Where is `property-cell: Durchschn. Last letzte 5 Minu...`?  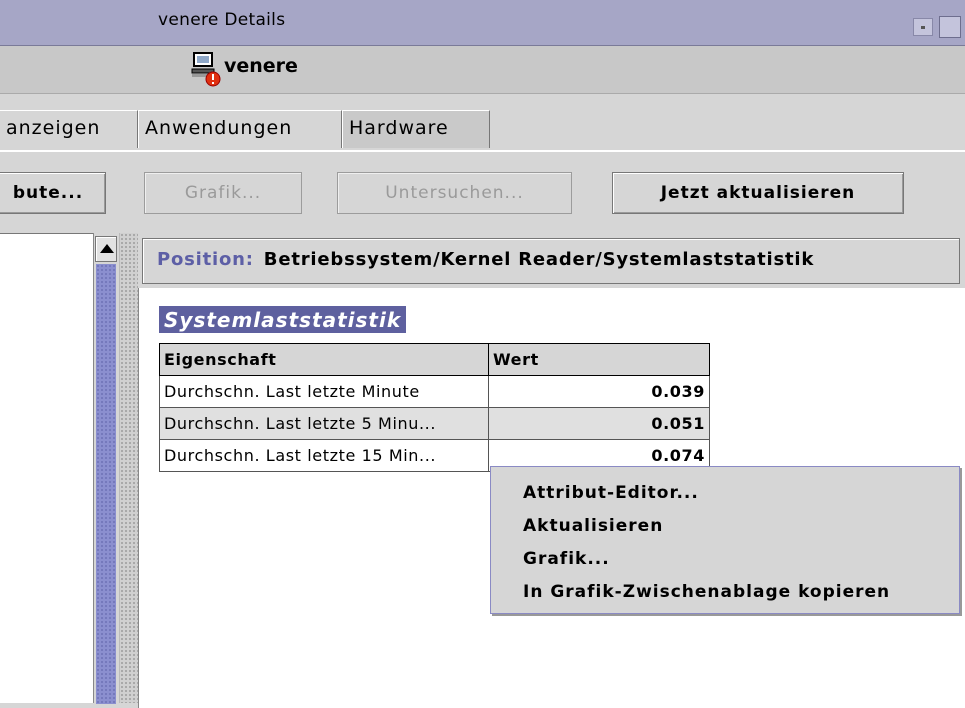
property-cell: Durchschn. Last letzte 5 Minu... is located at coordinates (324, 423).